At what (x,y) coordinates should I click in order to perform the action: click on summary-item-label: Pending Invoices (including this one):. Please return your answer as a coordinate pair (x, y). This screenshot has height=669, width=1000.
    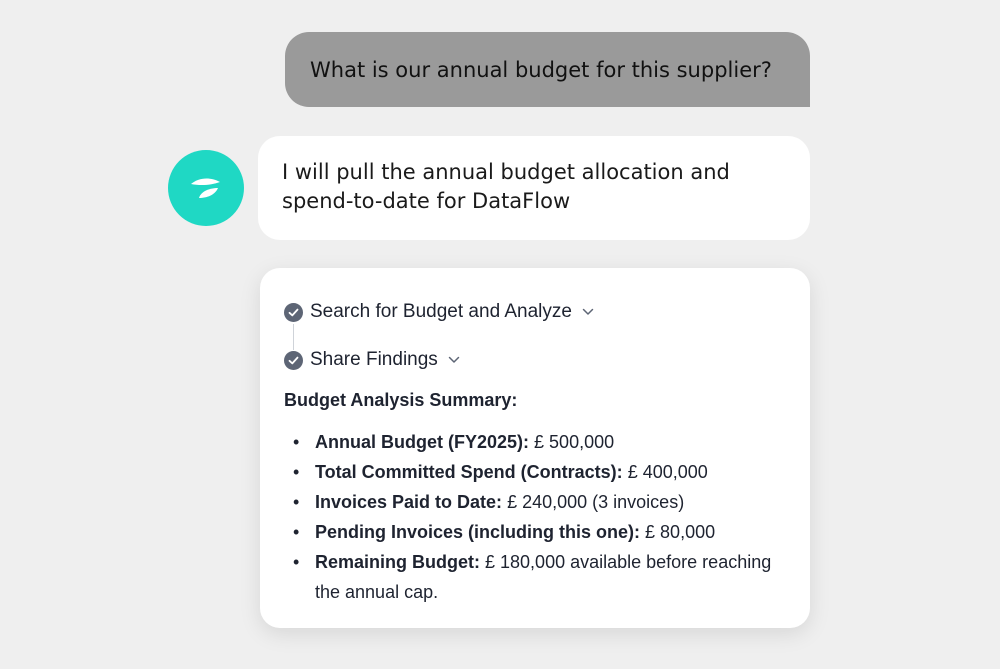
    Looking at the image, I should click on (478, 532).